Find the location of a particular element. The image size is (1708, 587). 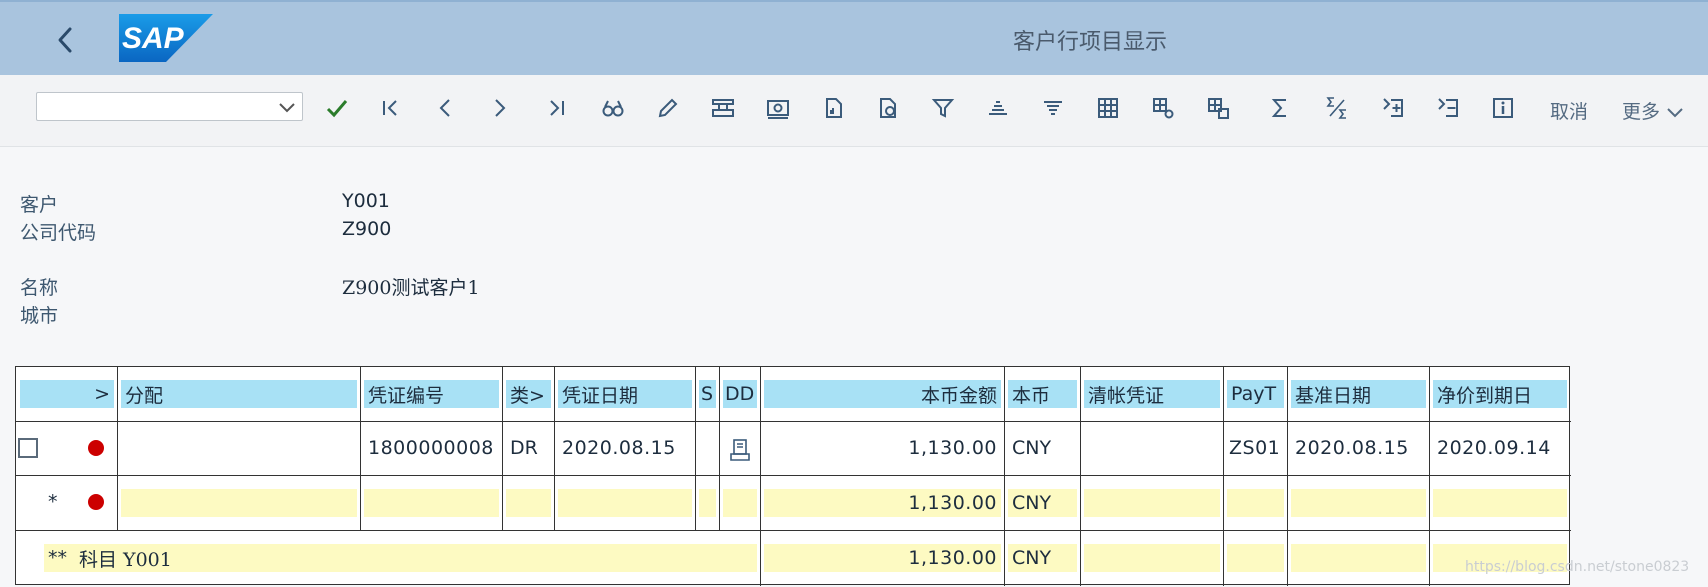

column-header-clearing-doc: 清帐凭证 is located at coordinates (1152, 394).